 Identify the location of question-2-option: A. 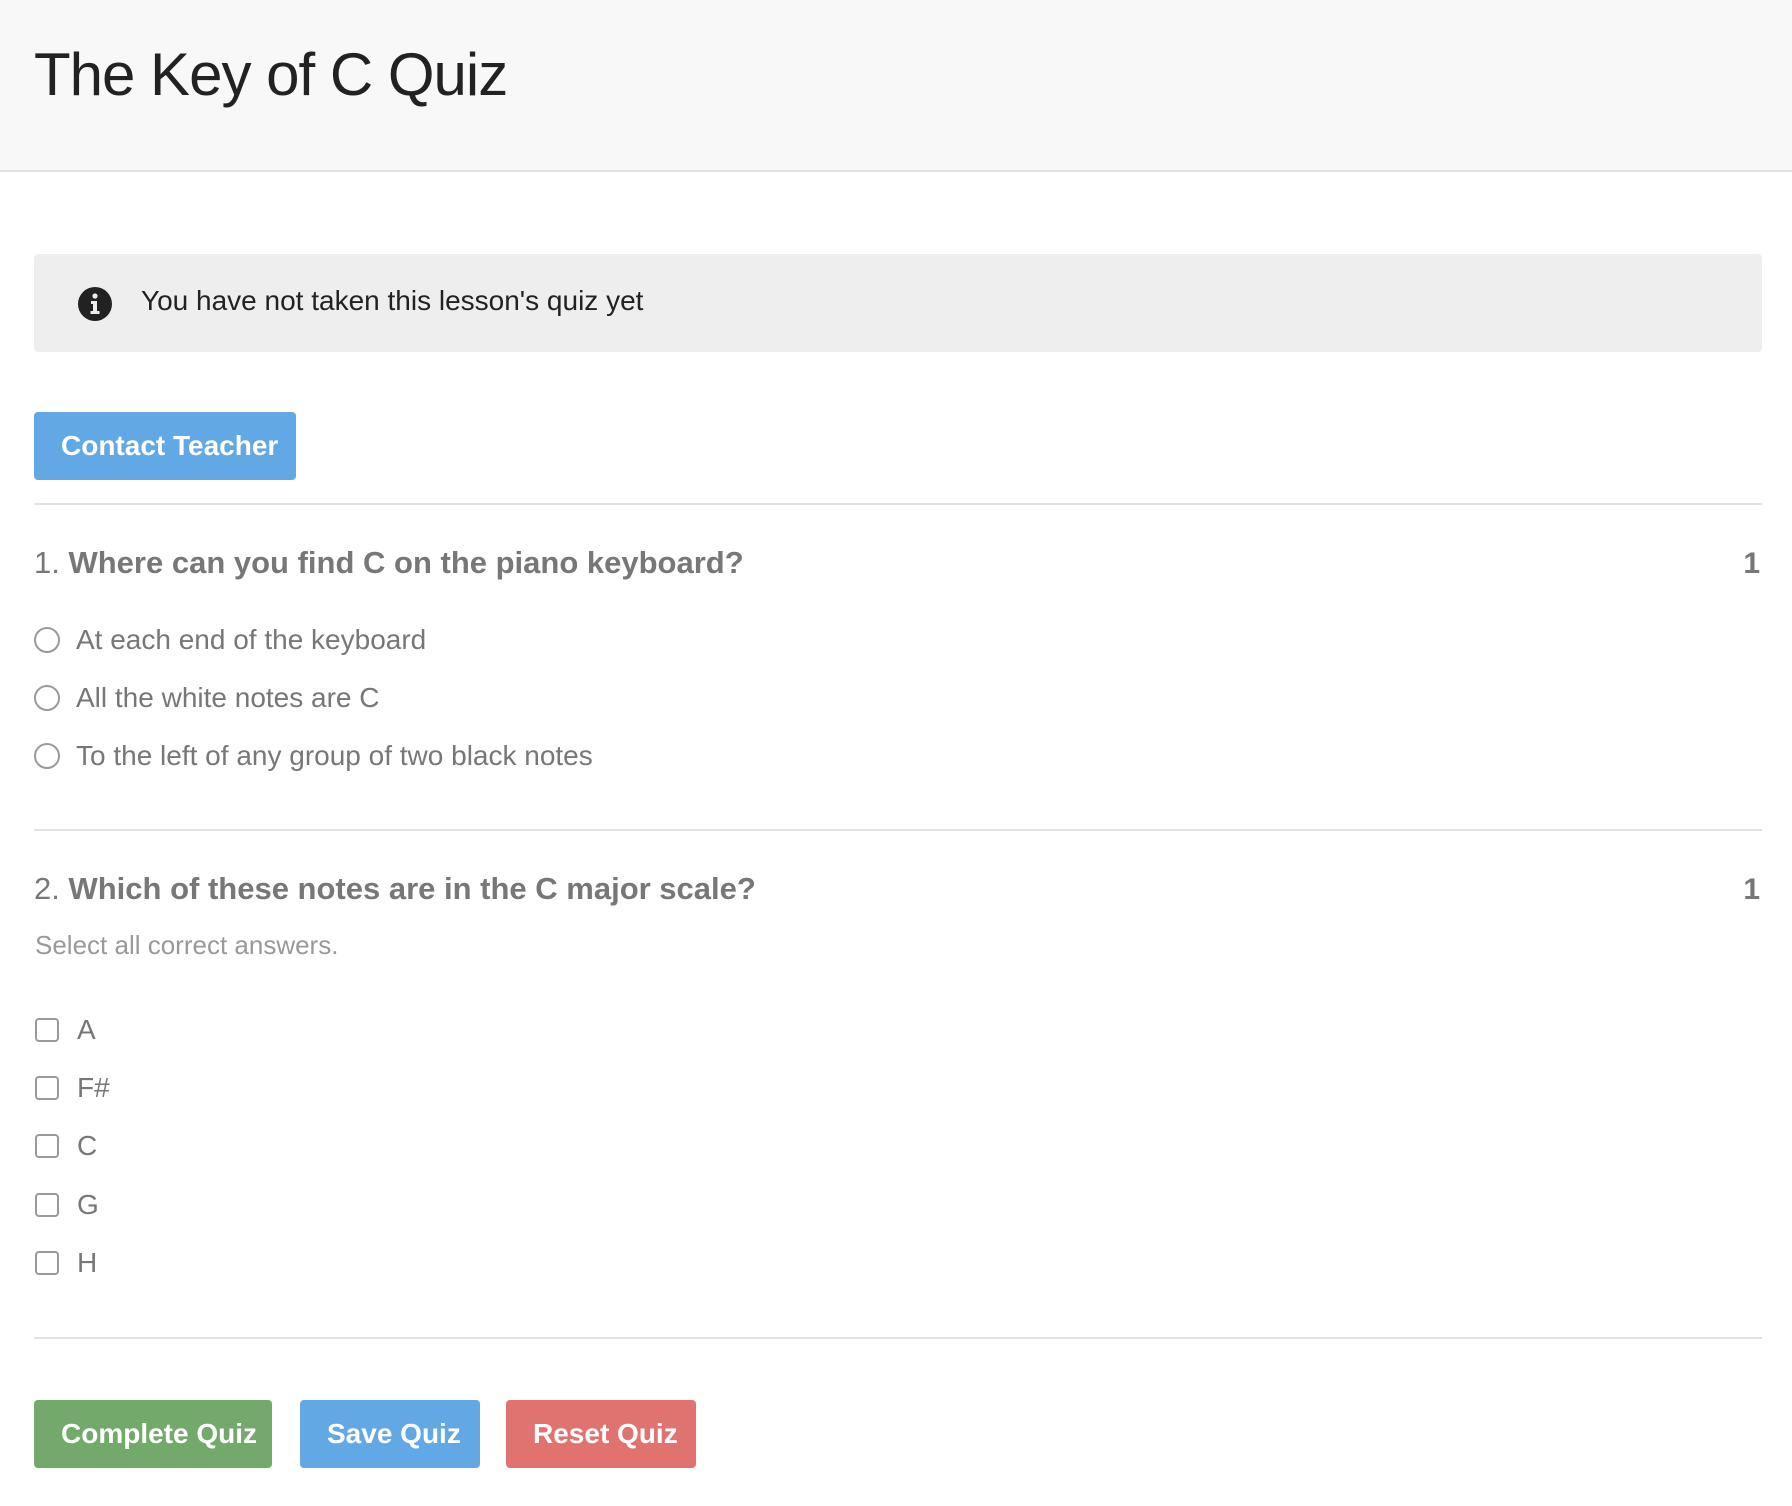
(65, 1030).